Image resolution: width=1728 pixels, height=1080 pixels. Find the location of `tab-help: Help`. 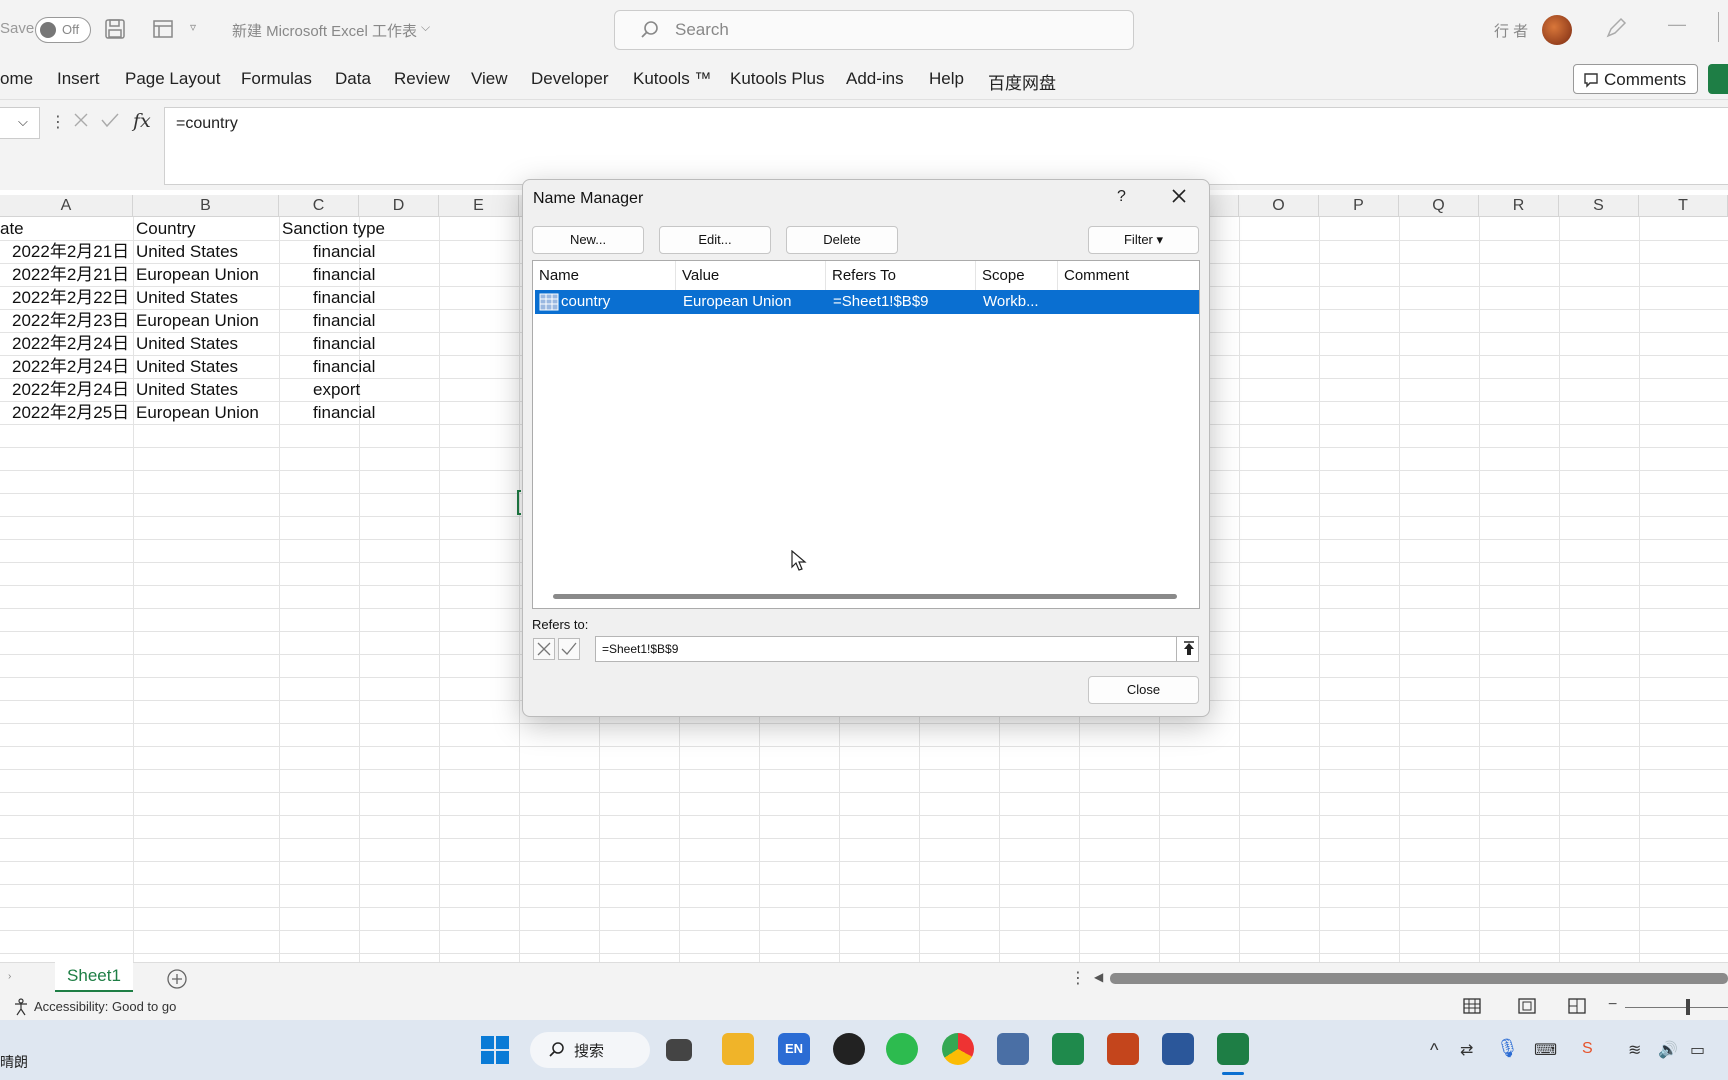

tab-help: Help is located at coordinates (946, 79).